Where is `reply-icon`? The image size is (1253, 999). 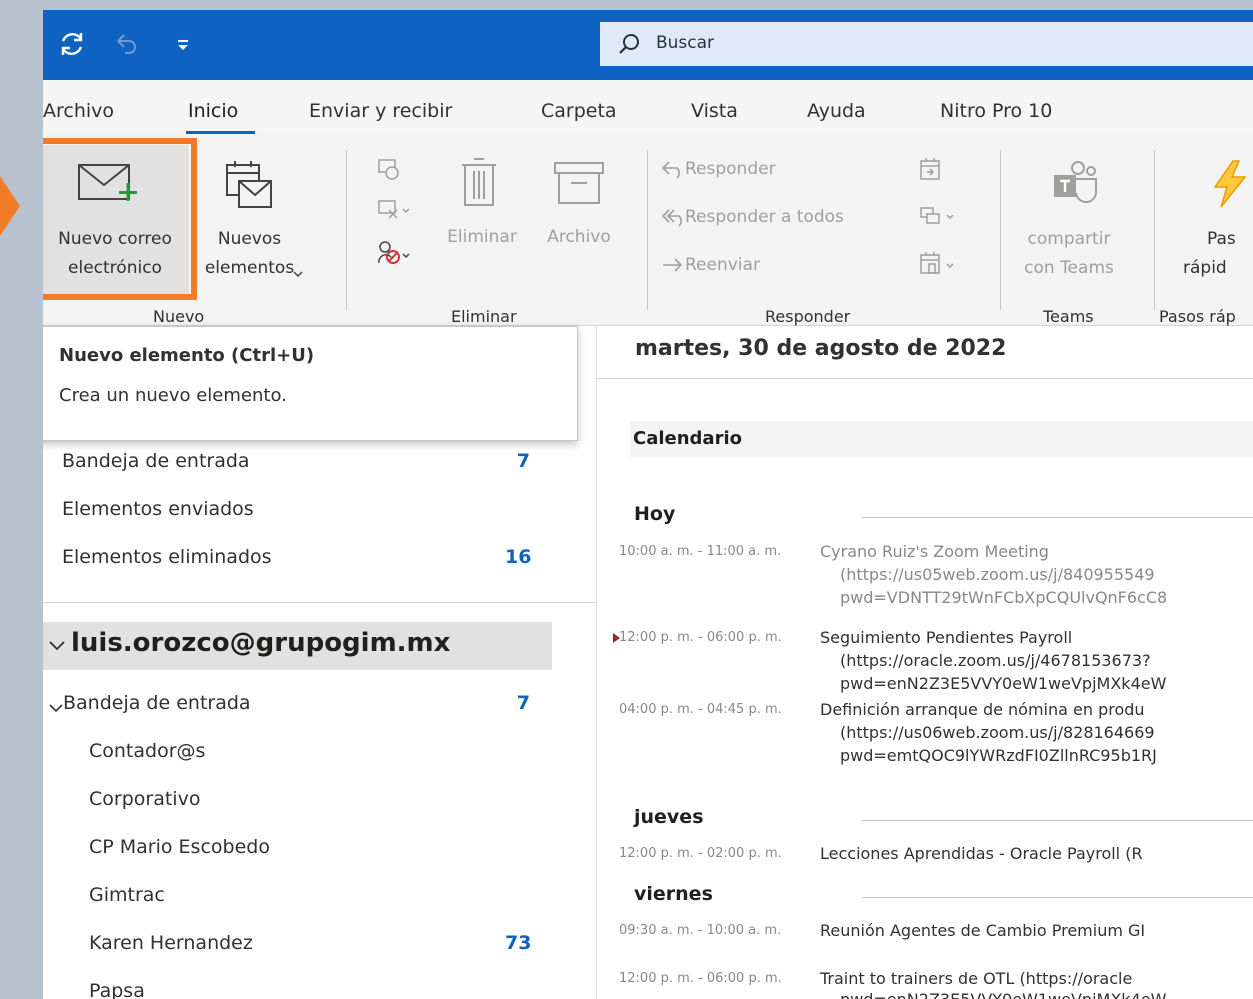
reply-icon is located at coordinates (674, 171).